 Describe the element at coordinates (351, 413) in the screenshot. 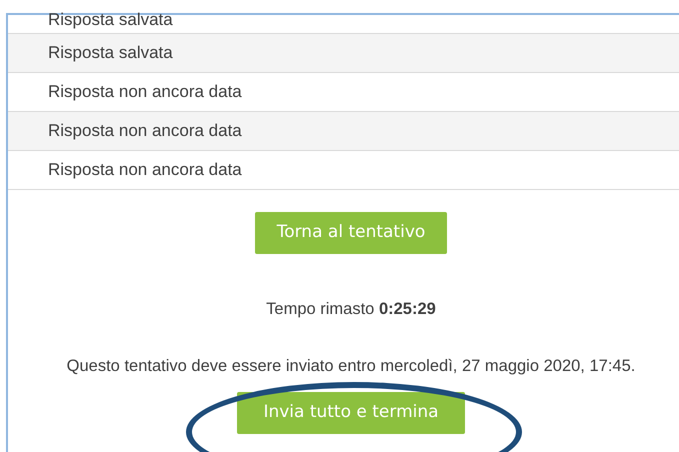

I see `submit-all-button: Invia tutto e termina` at that location.